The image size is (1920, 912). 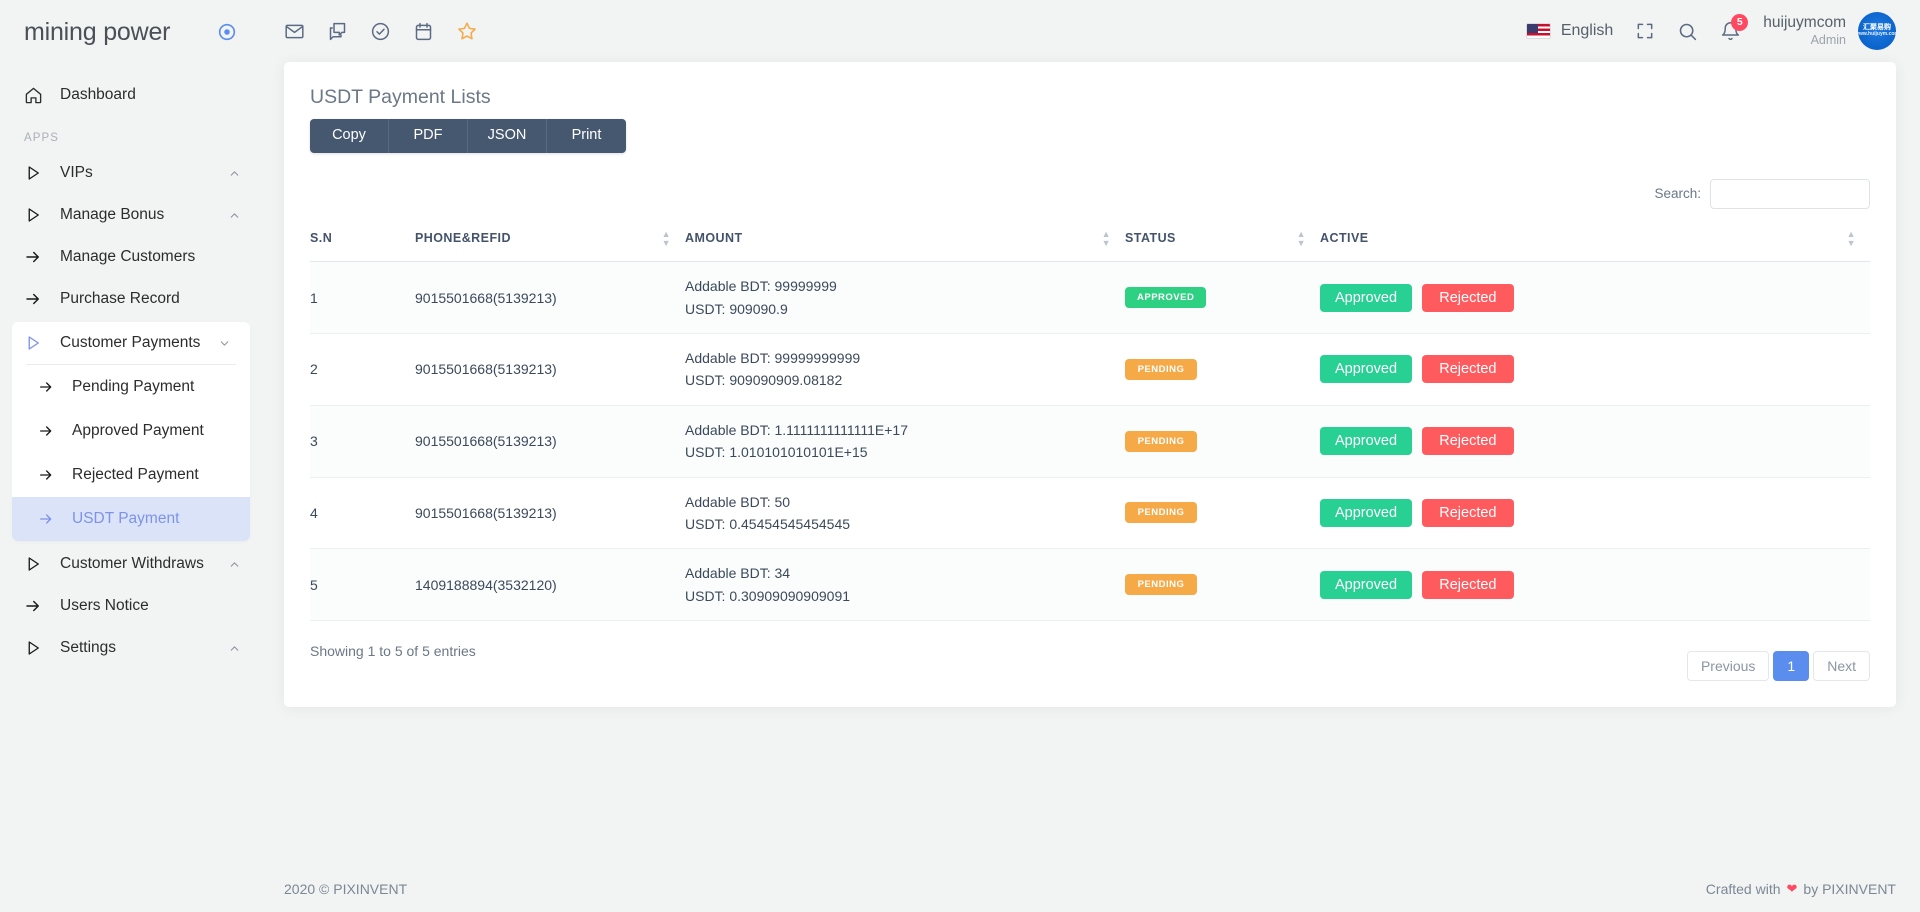 I want to click on user-meta: huijuymcom Admin, so click(x=1804, y=31).